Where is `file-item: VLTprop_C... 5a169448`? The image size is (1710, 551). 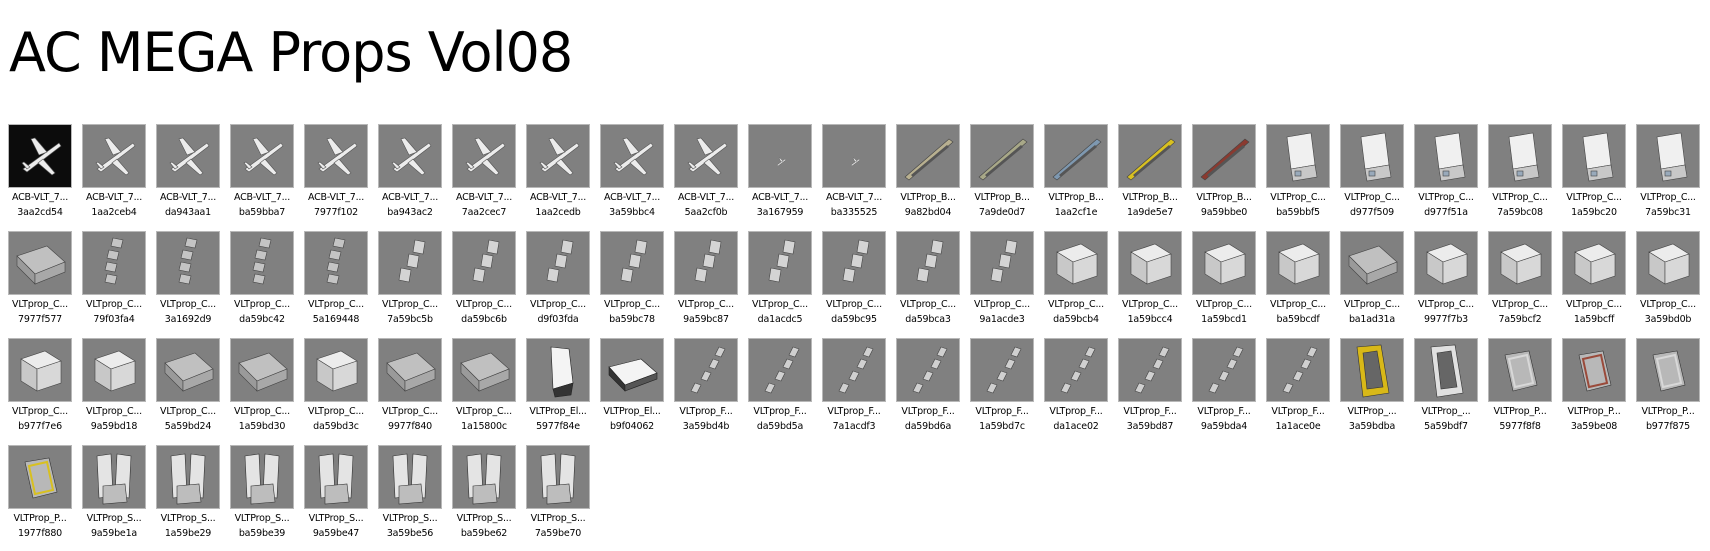 file-item: VLTprop_C... 5a169448 is located at coordinates (341, 284).